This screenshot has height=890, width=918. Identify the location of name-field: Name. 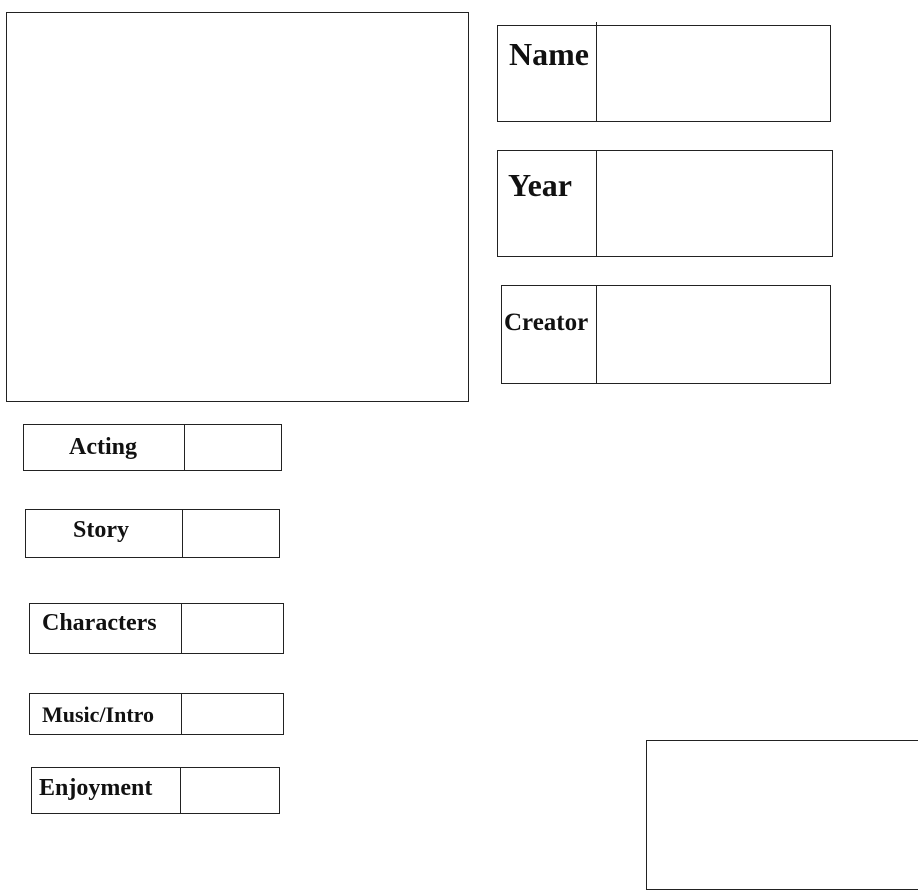
(664, 72).